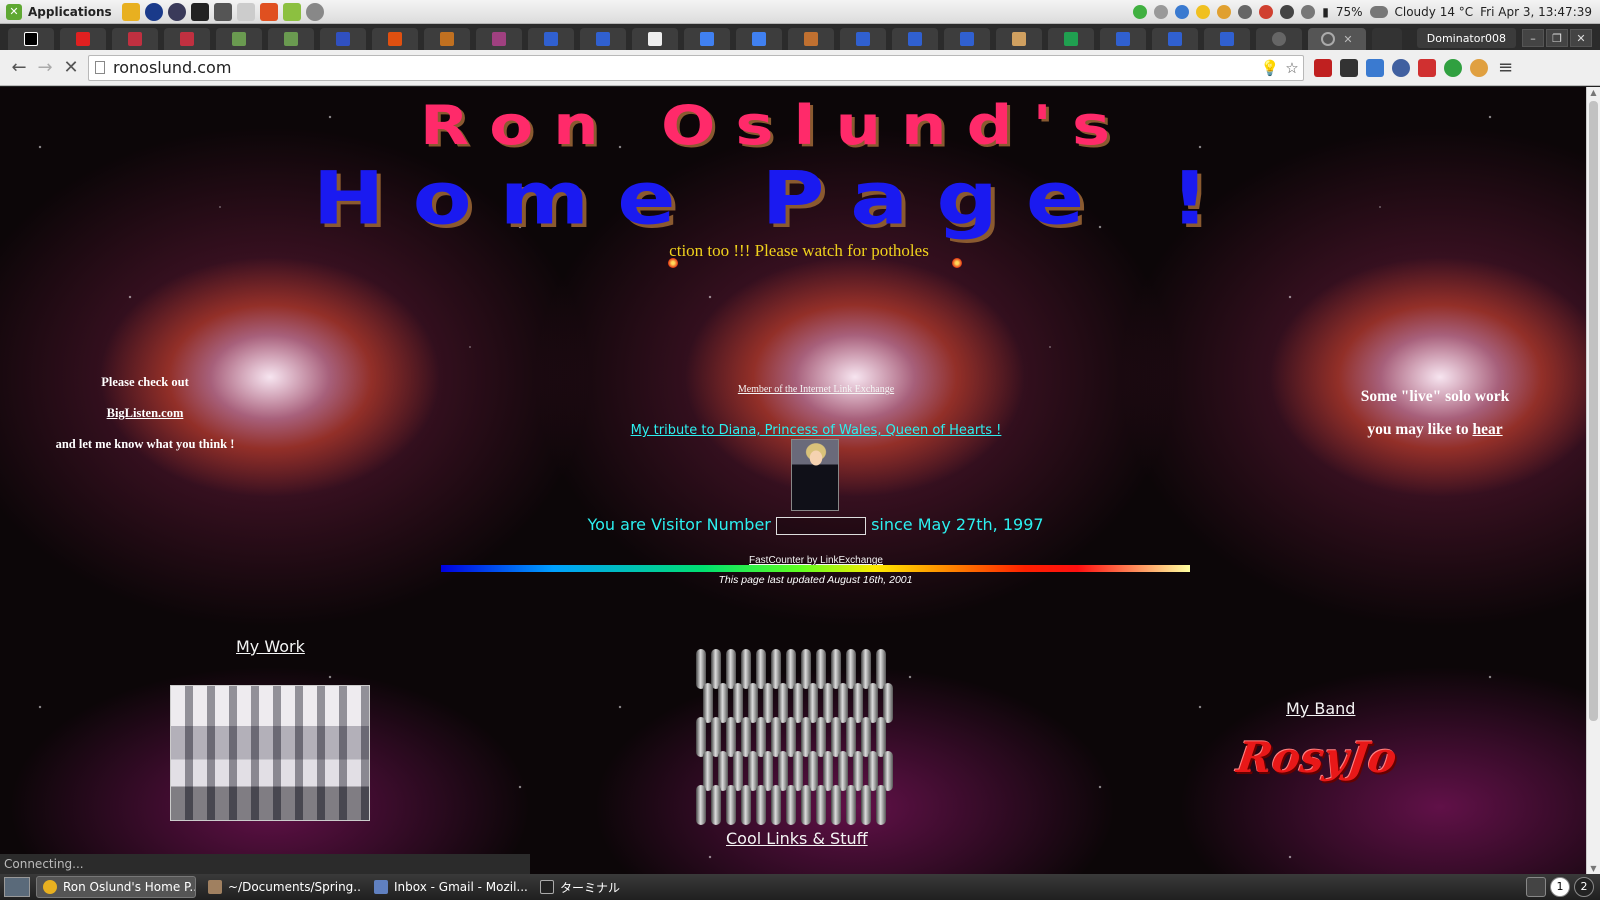 The image size is (1600, 900). I want to click on status-indicator-icon, so click(1140, 11).